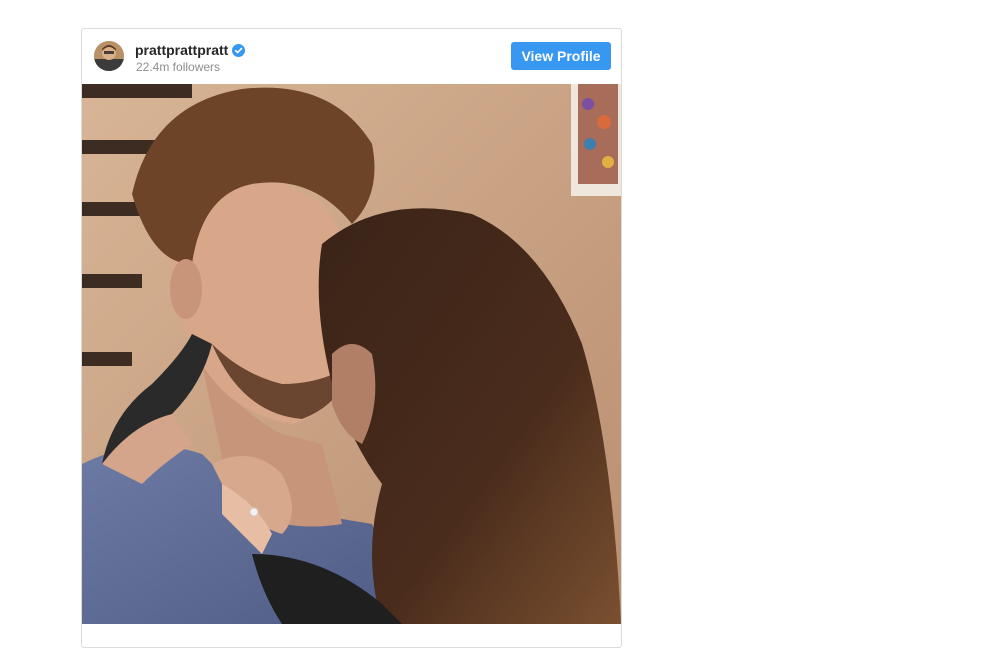 The height and width of the screenshot is (648, 1004). What do you see at coordinates (561, 56) in the screenshot?
I see `view-profile-button: View Profile` at bounding box center [561, 56].